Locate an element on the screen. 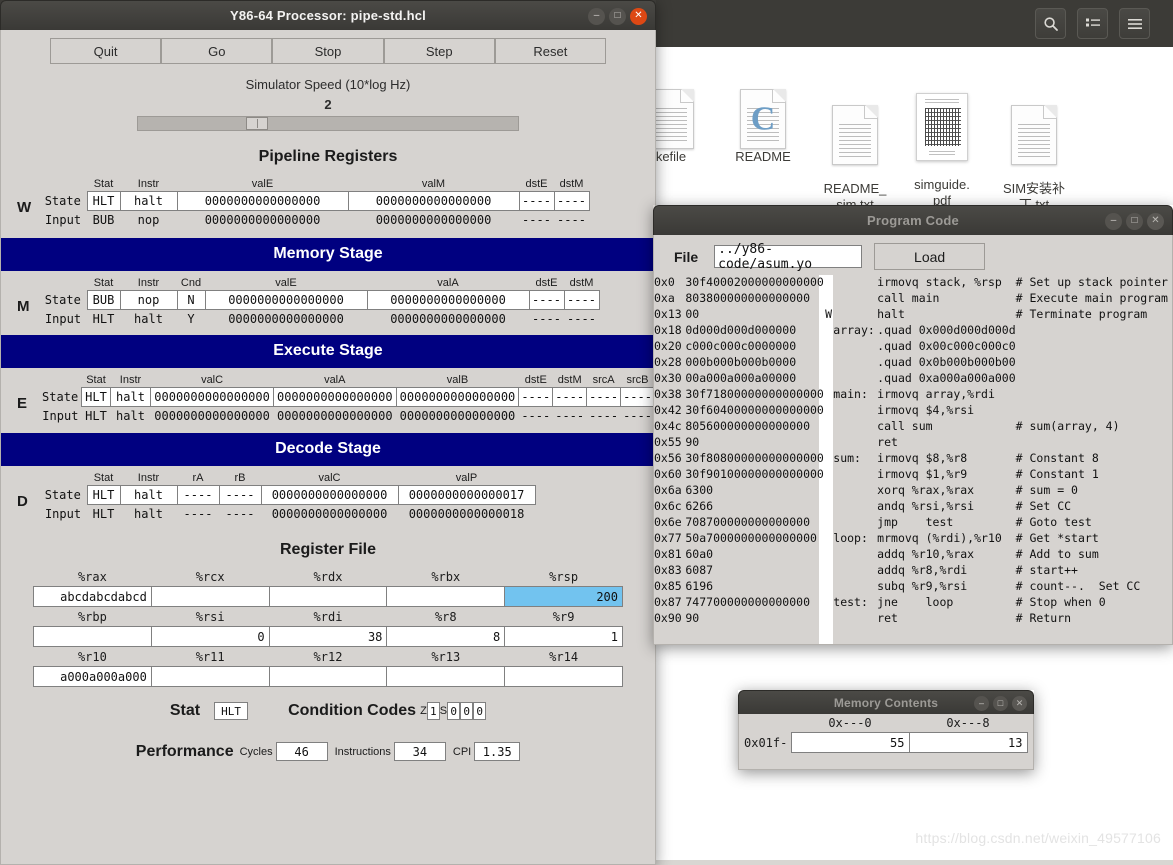 Image resolution: width=1173 pixels, height=865 pixels. reg-value-r12 is located at coordinates (328, 676).